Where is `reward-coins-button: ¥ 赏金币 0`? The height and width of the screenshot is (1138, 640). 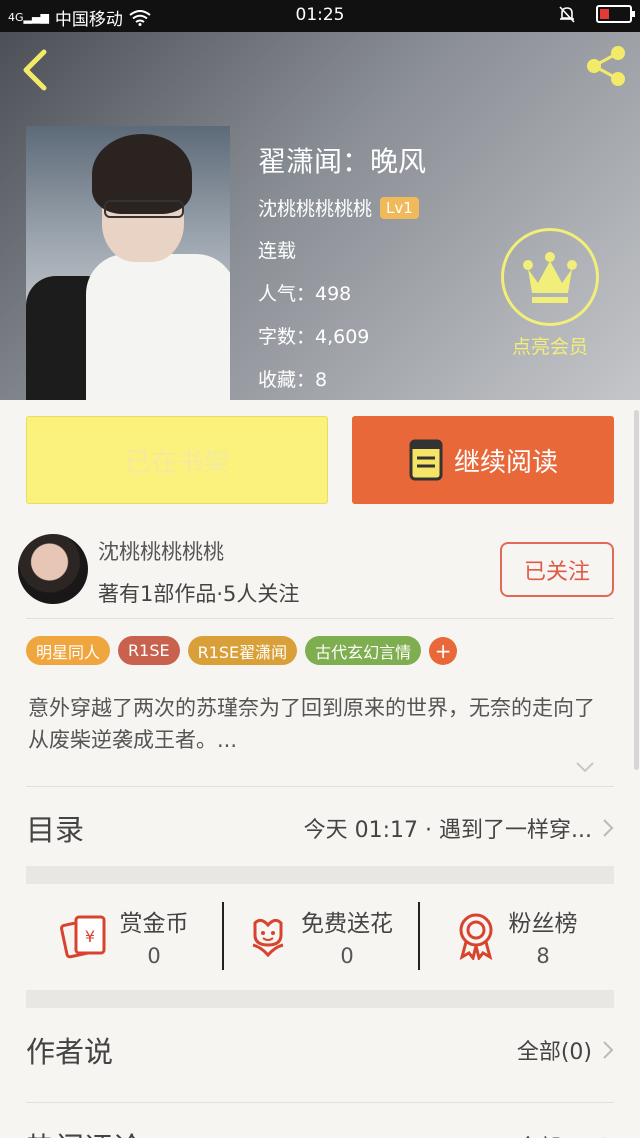
reward-coins-button: ¥ 赏金币 0 is located at coordinates (124, 936).